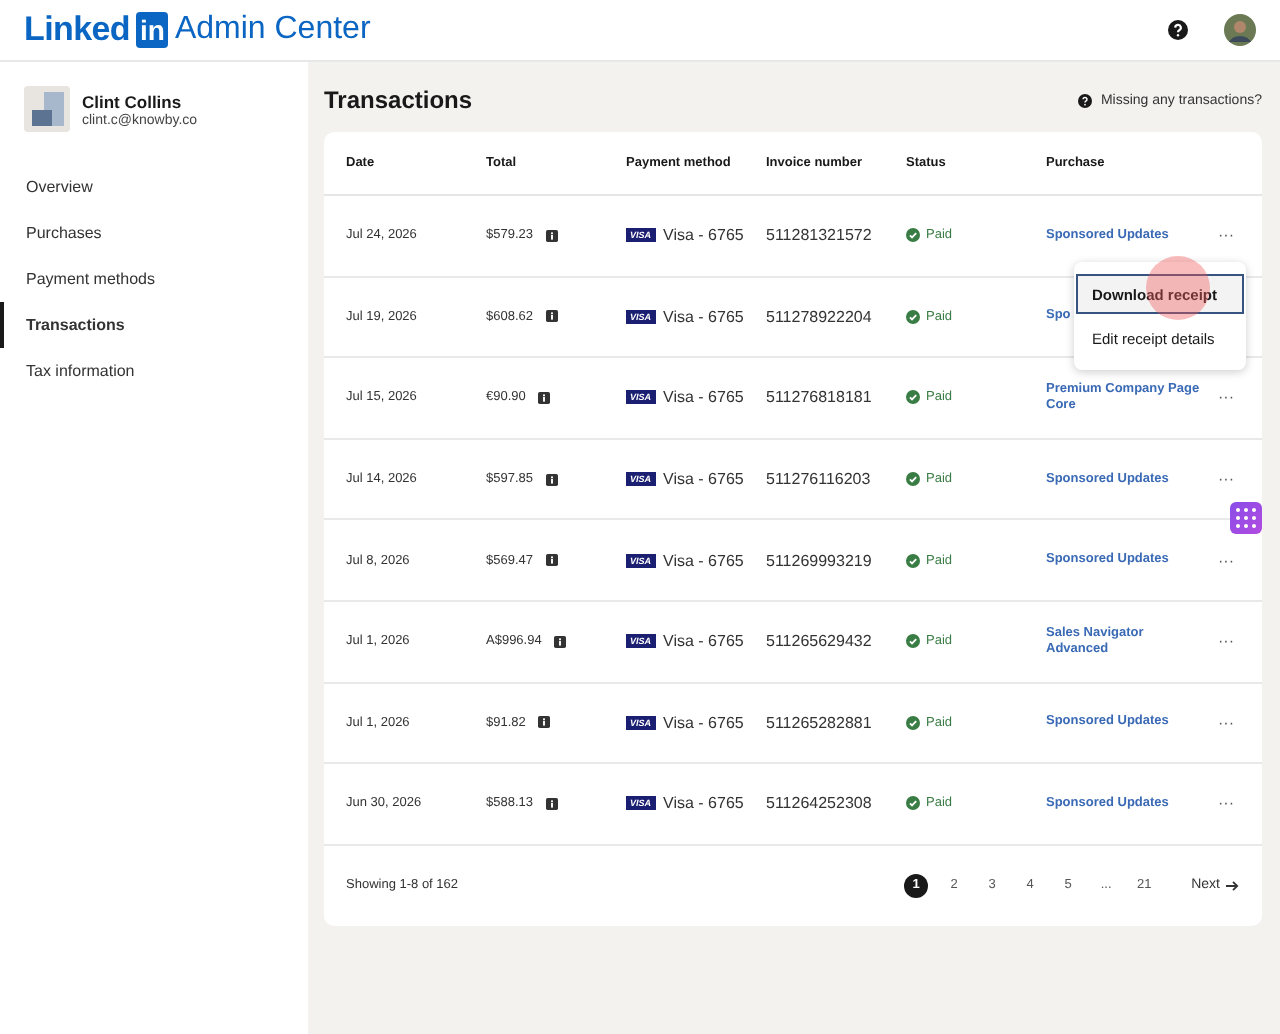 This screenshot has width=1280, height=1034. Describe the element at coordinates (154, 187) in the screenshot. I see `nav-item: Overview` at that location.